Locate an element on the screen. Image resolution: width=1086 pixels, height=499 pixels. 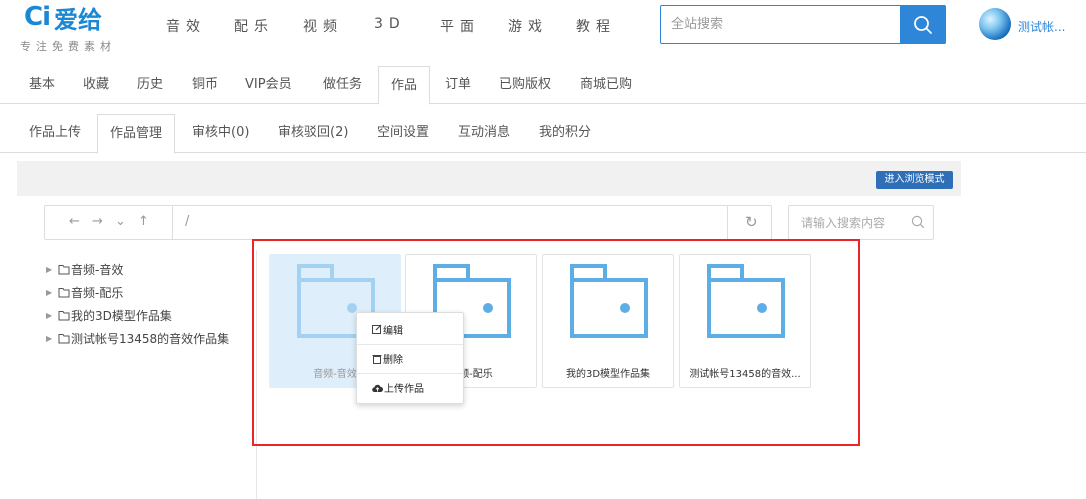
chevron-down-icon: ⌄ is located at coordinates (120, 221).